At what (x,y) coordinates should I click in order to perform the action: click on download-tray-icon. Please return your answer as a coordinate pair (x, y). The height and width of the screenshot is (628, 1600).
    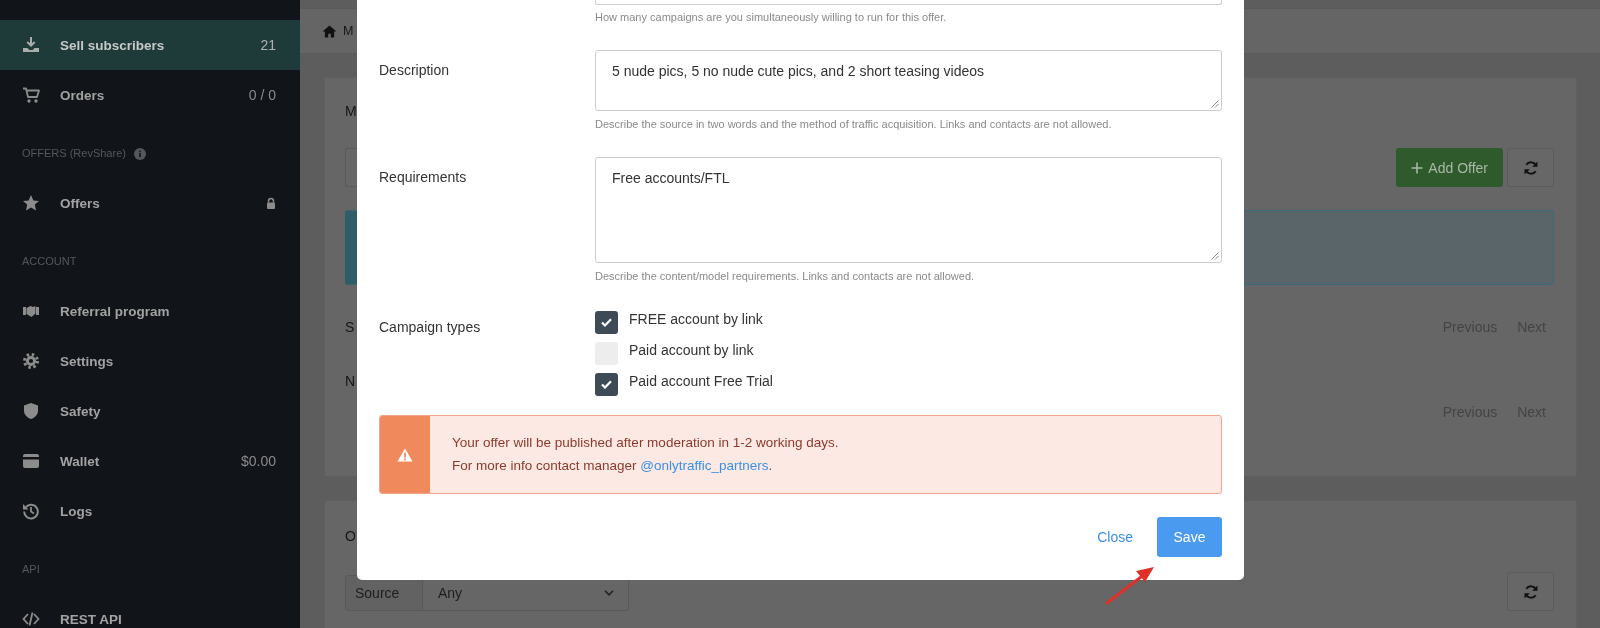
    Looking at the image, I should click on (31, 45).